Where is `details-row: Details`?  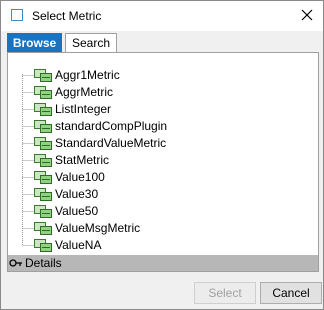
details-row: Details is located at coordinates (163, 263).